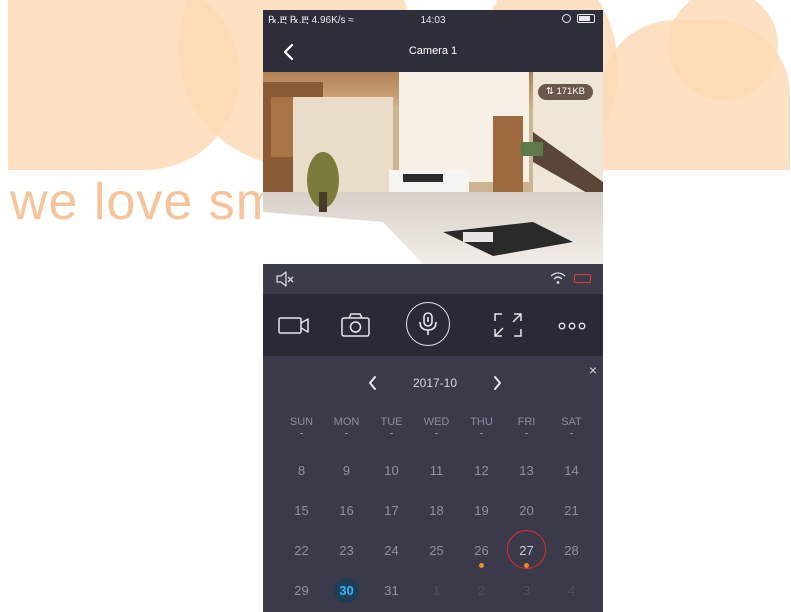  I want to click on prev-month-button, so click(373, 383).